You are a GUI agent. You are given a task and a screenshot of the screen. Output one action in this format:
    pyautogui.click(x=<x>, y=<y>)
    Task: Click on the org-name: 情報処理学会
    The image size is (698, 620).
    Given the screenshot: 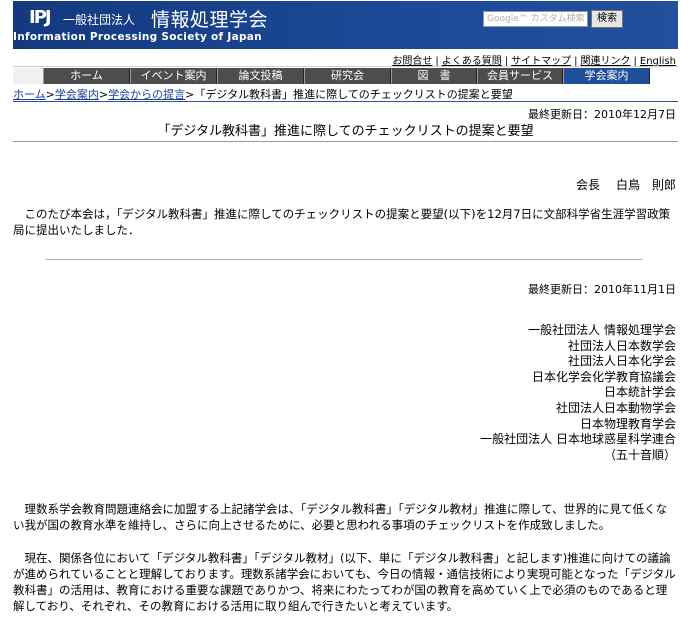 What is the action you would take?
    pyautogui.click(x=209, y=18)
    